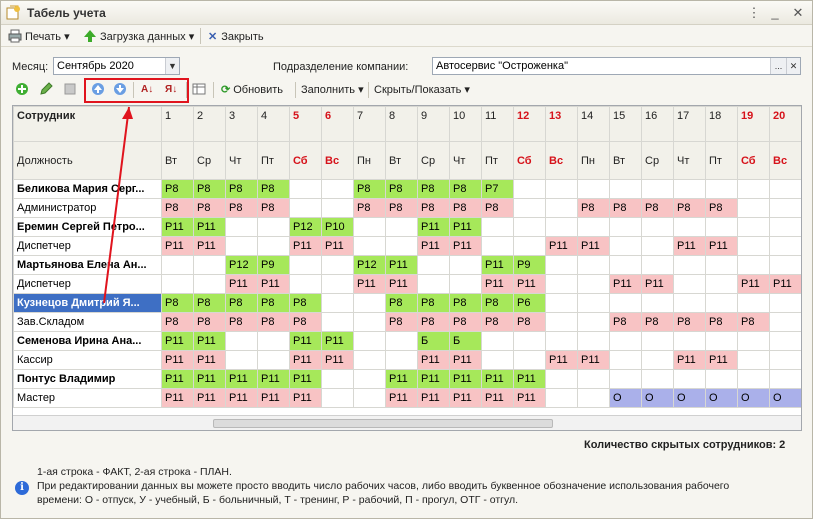 Image resolution: width=813 pixels, height=520 pixels. Describe the element at coordinates (383, 423) in the screenshot. I see `scrollbar-thumb` at that location.